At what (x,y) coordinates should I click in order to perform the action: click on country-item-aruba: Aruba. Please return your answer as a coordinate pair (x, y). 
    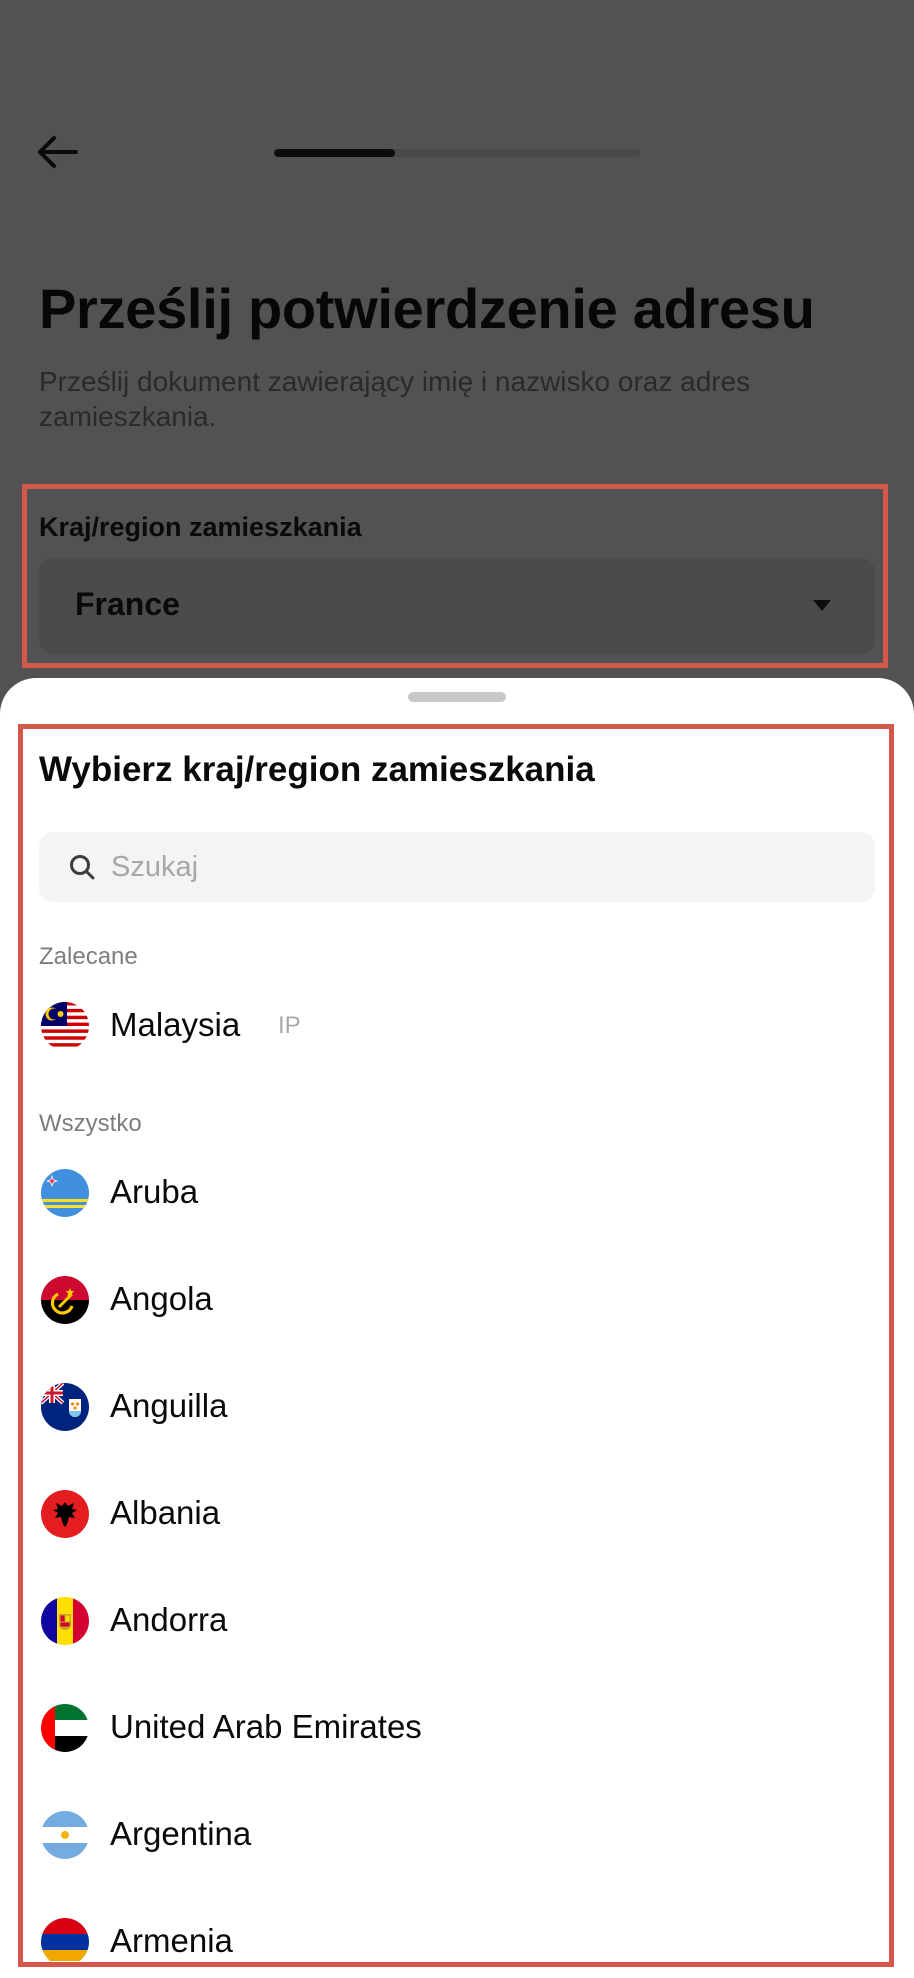
    Looking at the image, I should click on (457, 1193).